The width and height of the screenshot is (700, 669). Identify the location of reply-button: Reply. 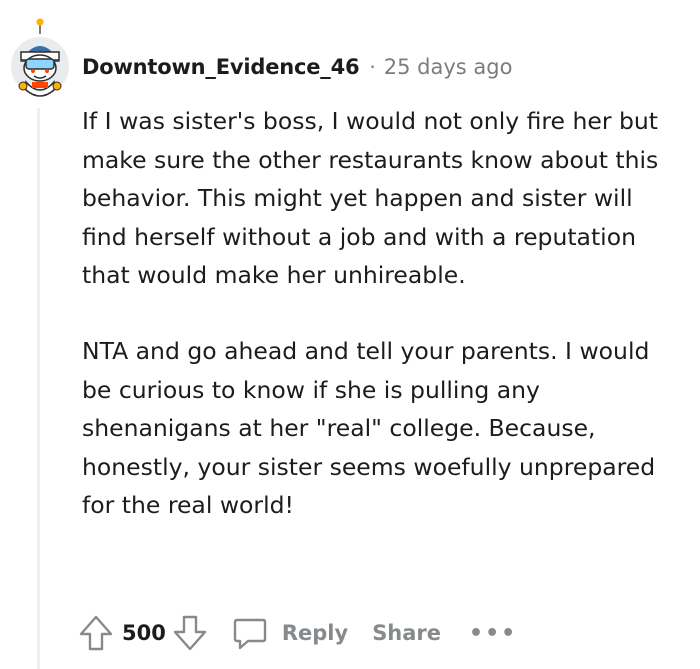
(290, 633).